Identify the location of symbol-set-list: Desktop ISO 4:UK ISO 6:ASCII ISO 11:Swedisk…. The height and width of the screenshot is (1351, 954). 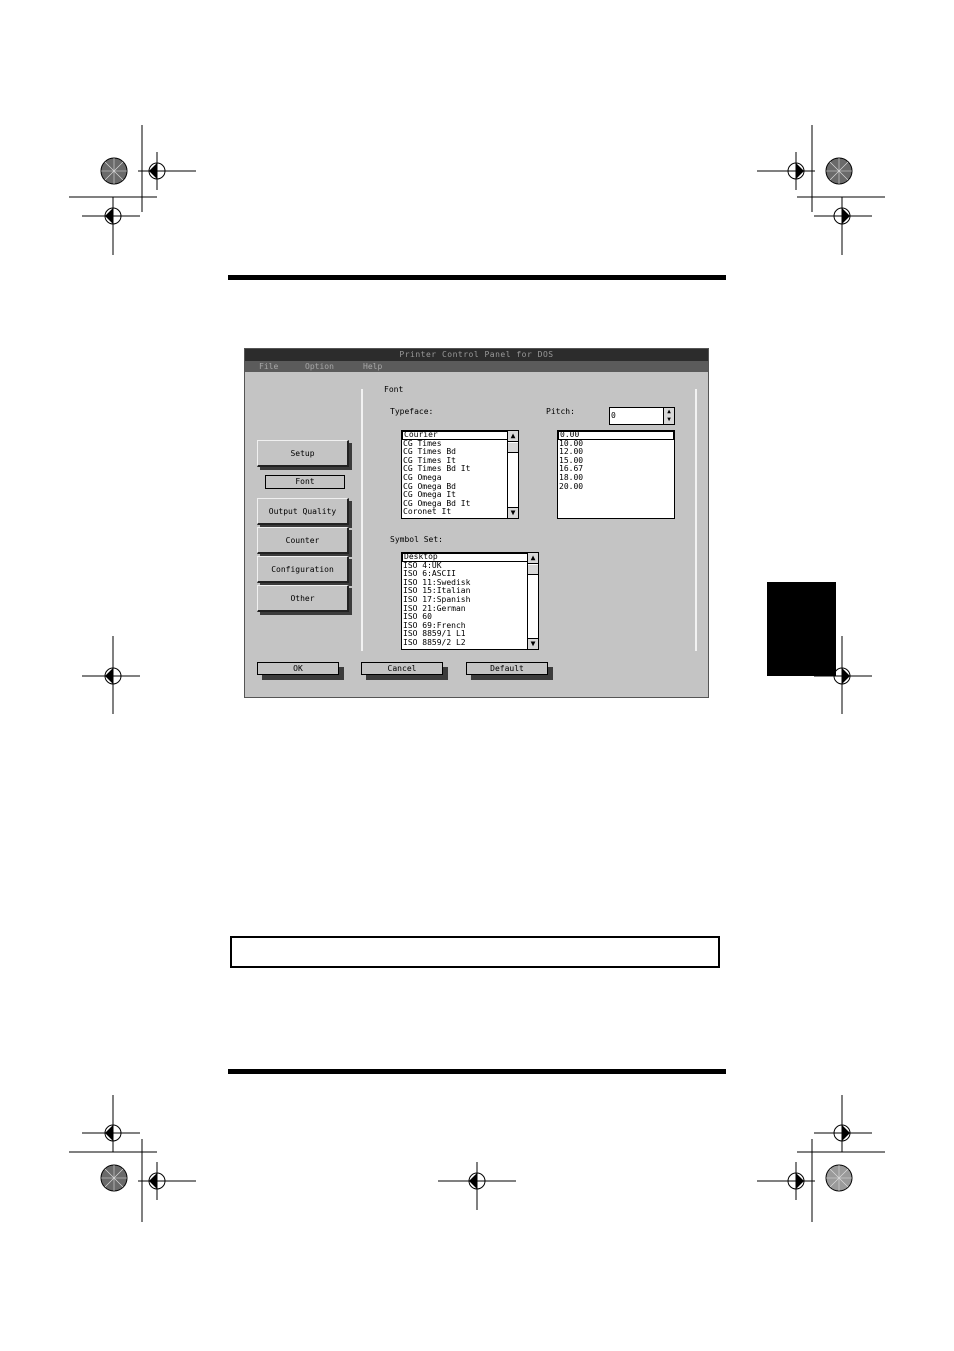
(470, 600).